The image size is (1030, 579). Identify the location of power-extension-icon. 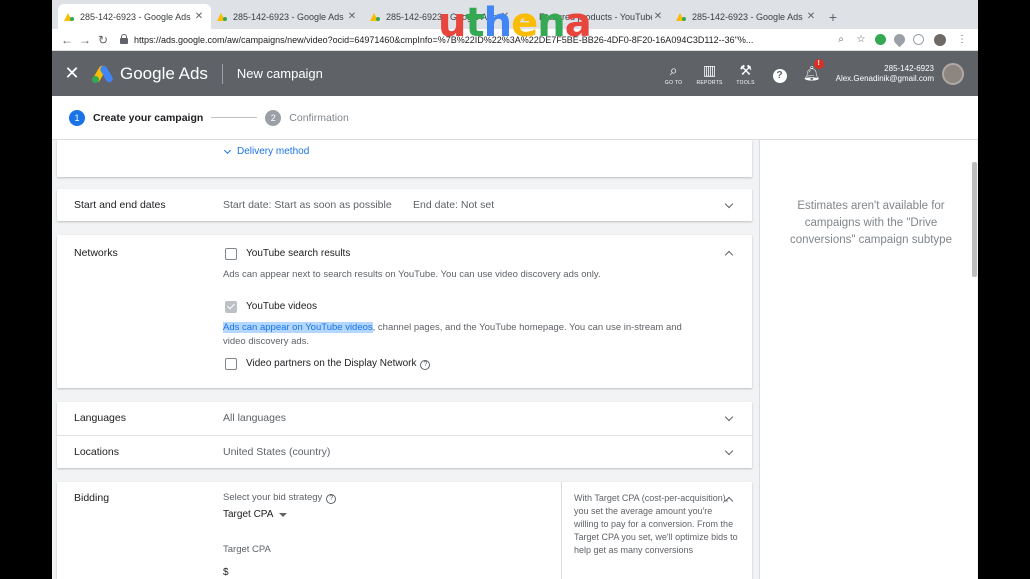
(918, 39).